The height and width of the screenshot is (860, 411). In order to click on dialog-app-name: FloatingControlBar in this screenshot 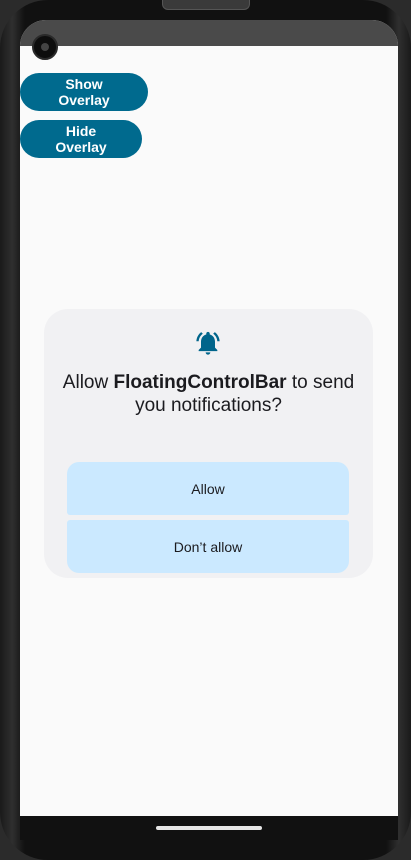, I will do `click(200, 382)`.